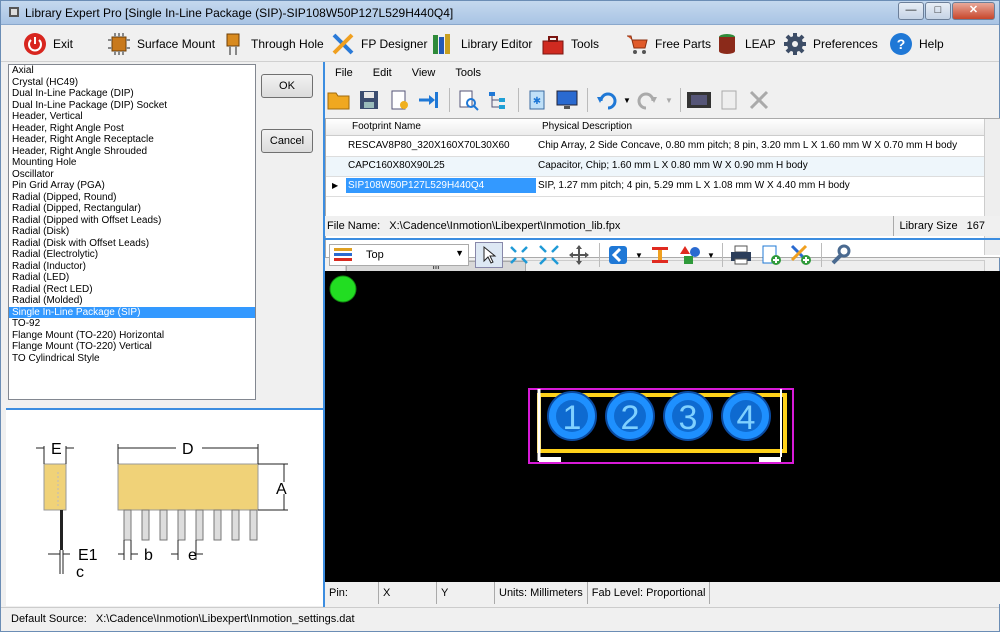 Image resolution: width=1000 pixels, height=632 pixels. Describe the element at coordinates (537, 100) in the screenshot. I see `calculator-icon: ✱` at that location.